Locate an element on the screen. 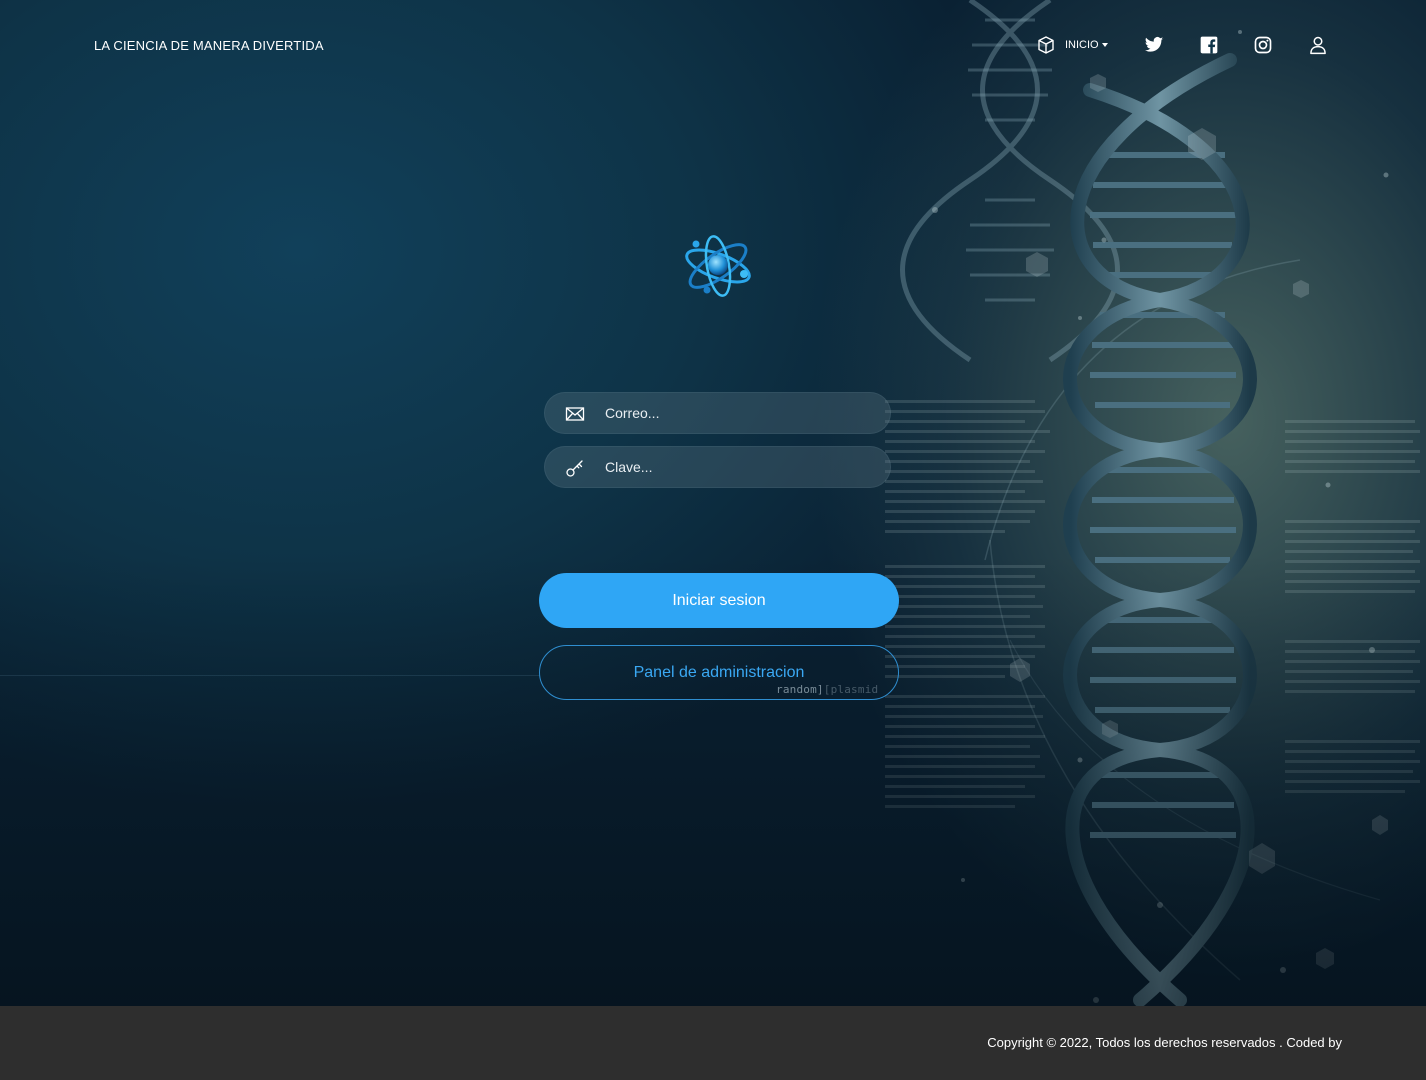 The image size is (1426, 1080). atom-logo-icon is located at coordinates (718, 266).